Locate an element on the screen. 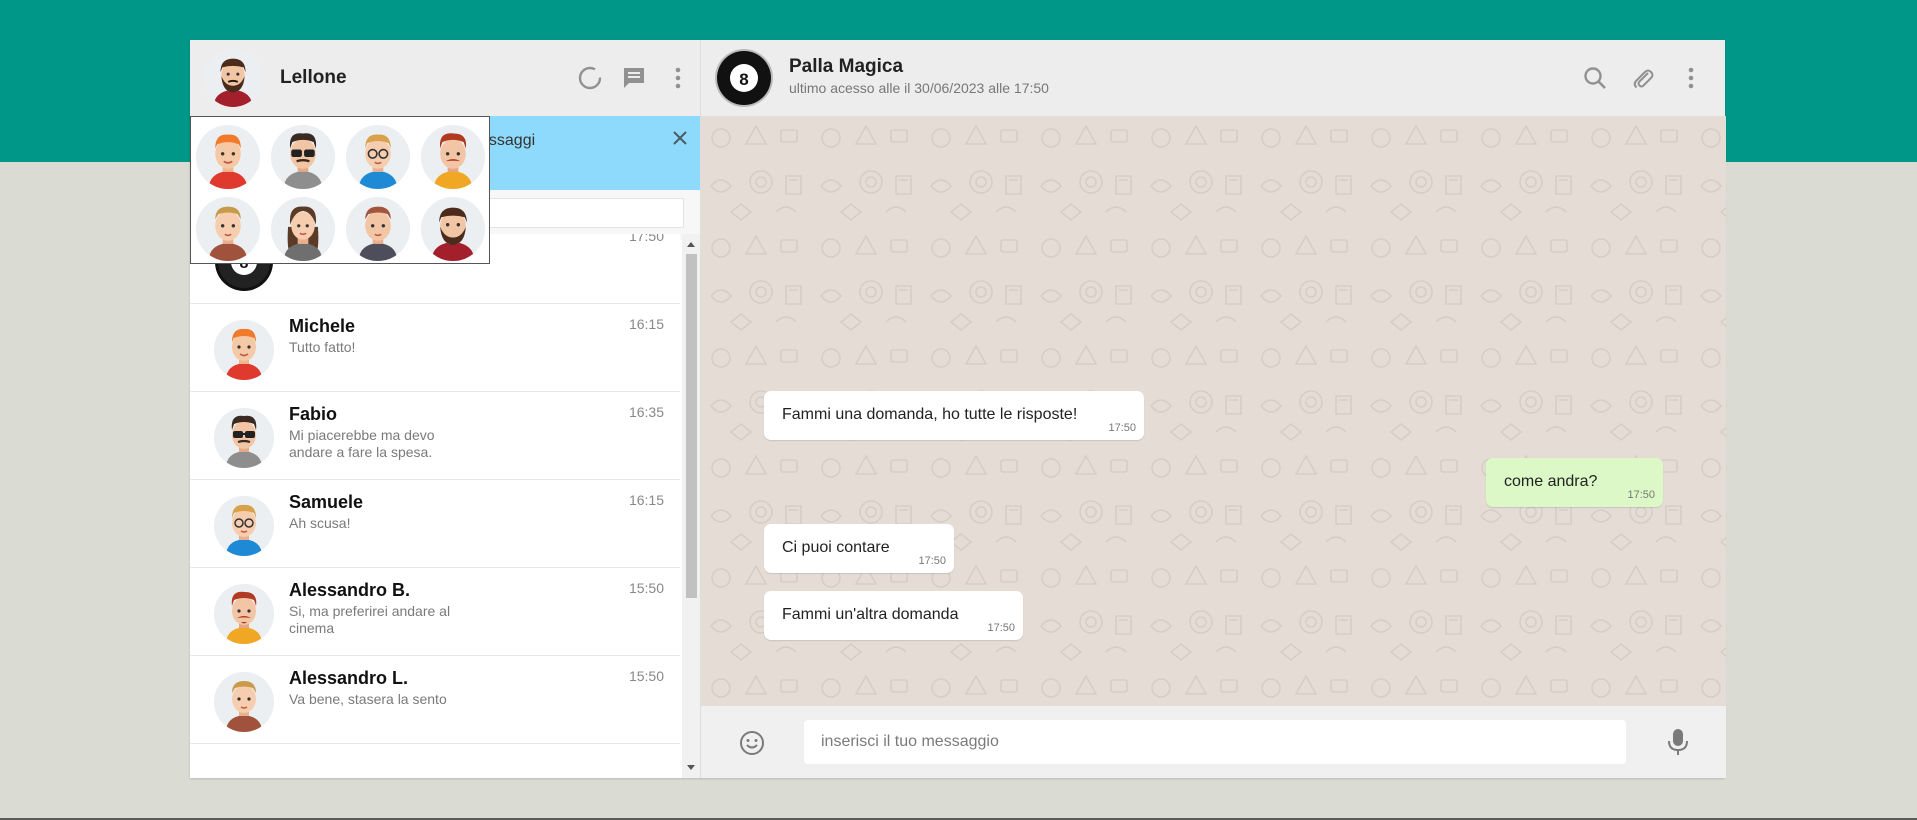  user-avatar is located at coordinates (233, 78).